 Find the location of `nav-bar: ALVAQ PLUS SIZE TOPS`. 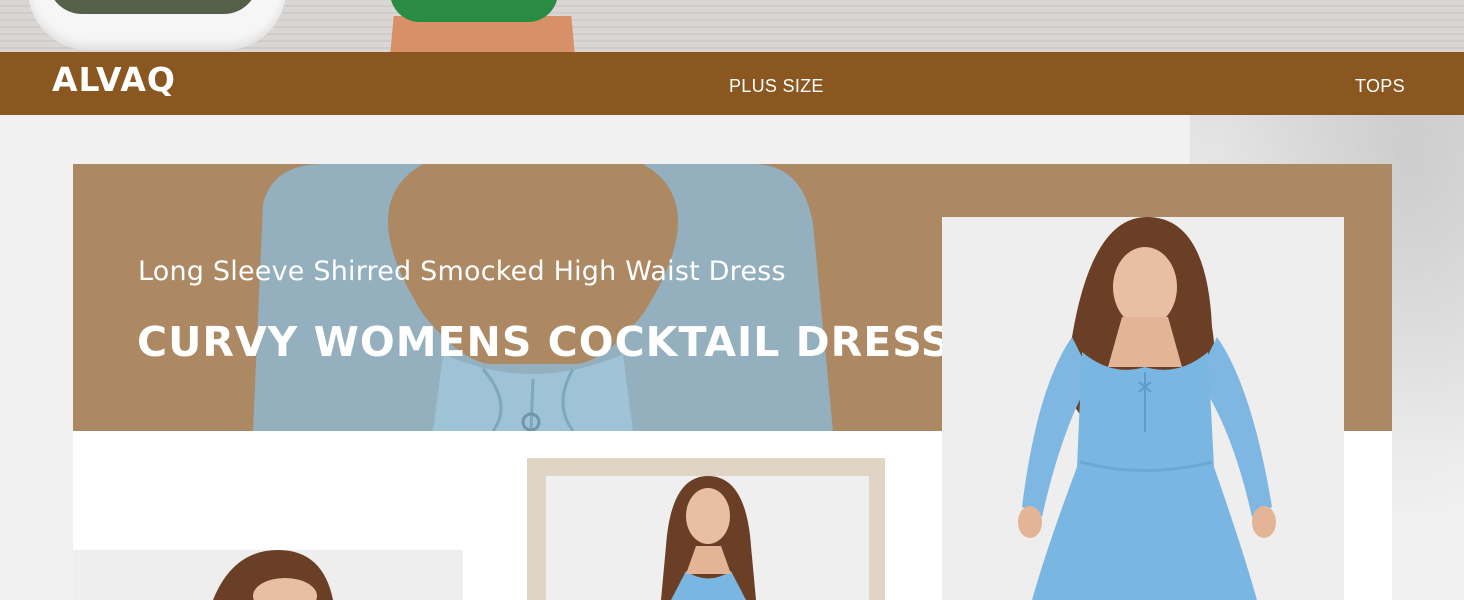

nav-bar: ALVAQ PLUS SIZE TOPS is located at coordinates (732, 83).